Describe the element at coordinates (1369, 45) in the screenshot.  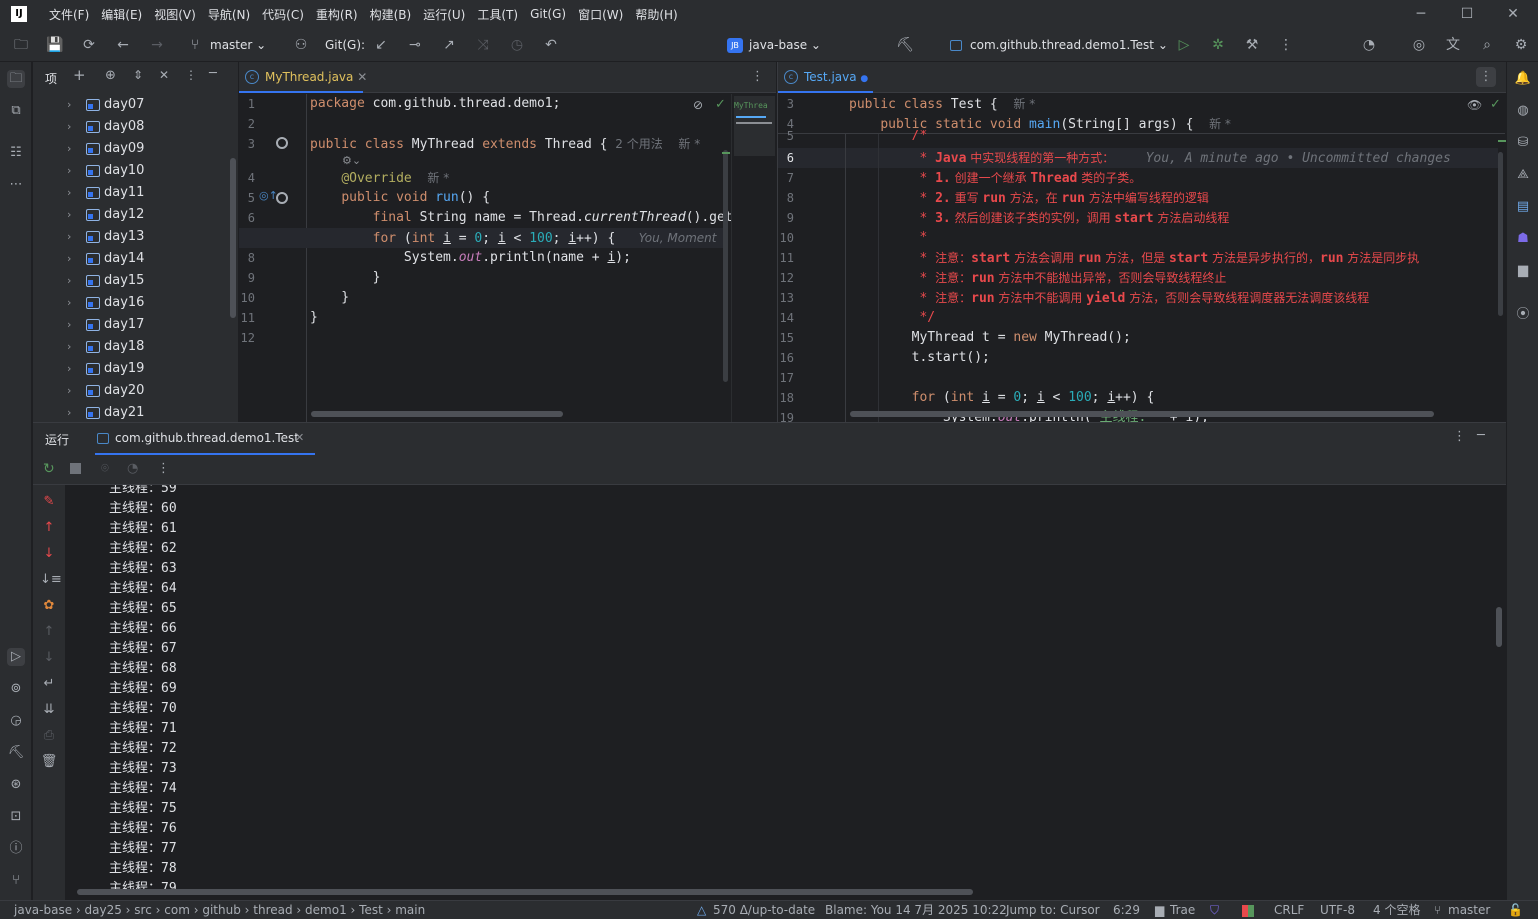
I see `profiler-icon: ◔` at that location.